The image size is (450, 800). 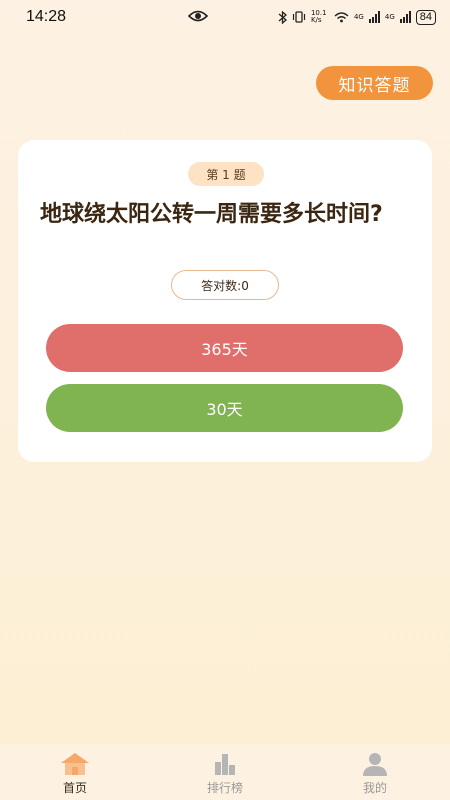 What do you see at coordinates (74, 788) in the screenshot?
I see `nav-label-home: 首页` at bounding box center [74, 788].